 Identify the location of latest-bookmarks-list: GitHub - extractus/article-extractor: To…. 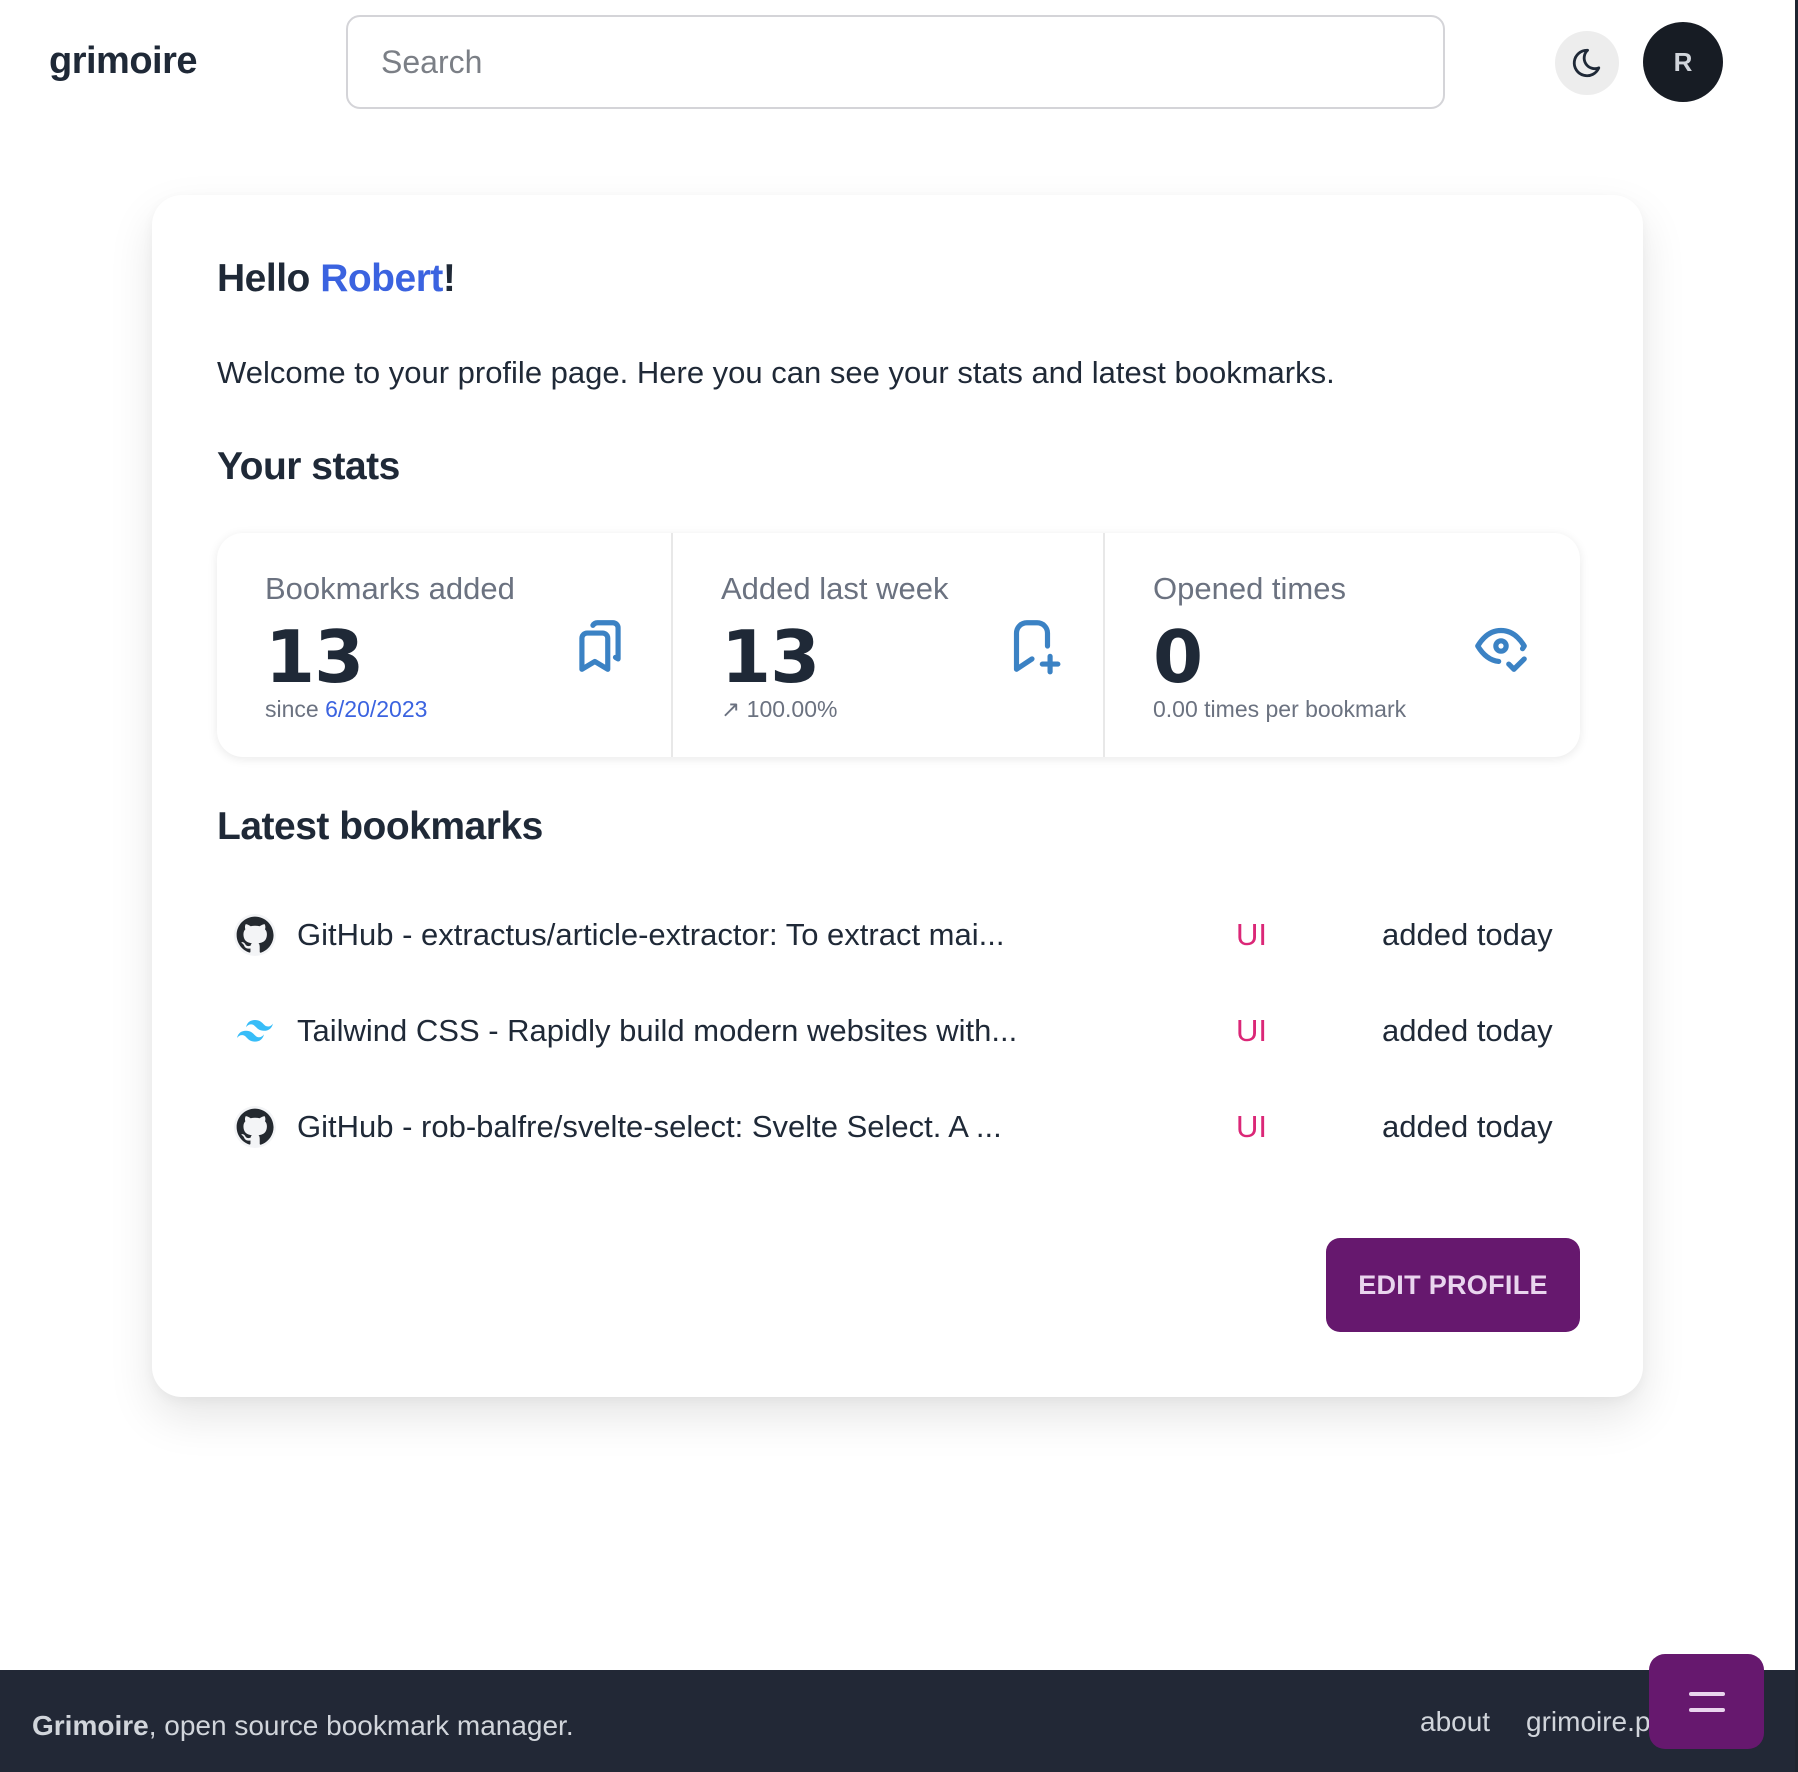
(898, 1031).